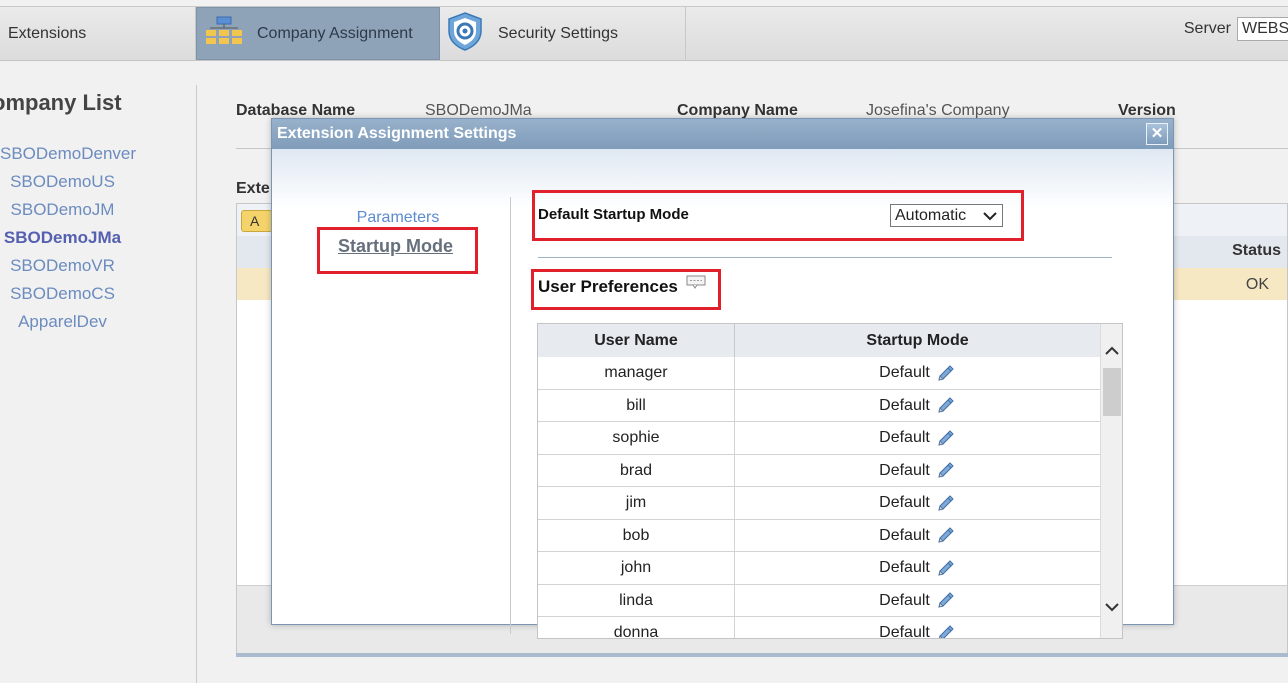 This screenshot has height=683, width=1288. I want to click on user-name-cell: jim, so click(636, 503).